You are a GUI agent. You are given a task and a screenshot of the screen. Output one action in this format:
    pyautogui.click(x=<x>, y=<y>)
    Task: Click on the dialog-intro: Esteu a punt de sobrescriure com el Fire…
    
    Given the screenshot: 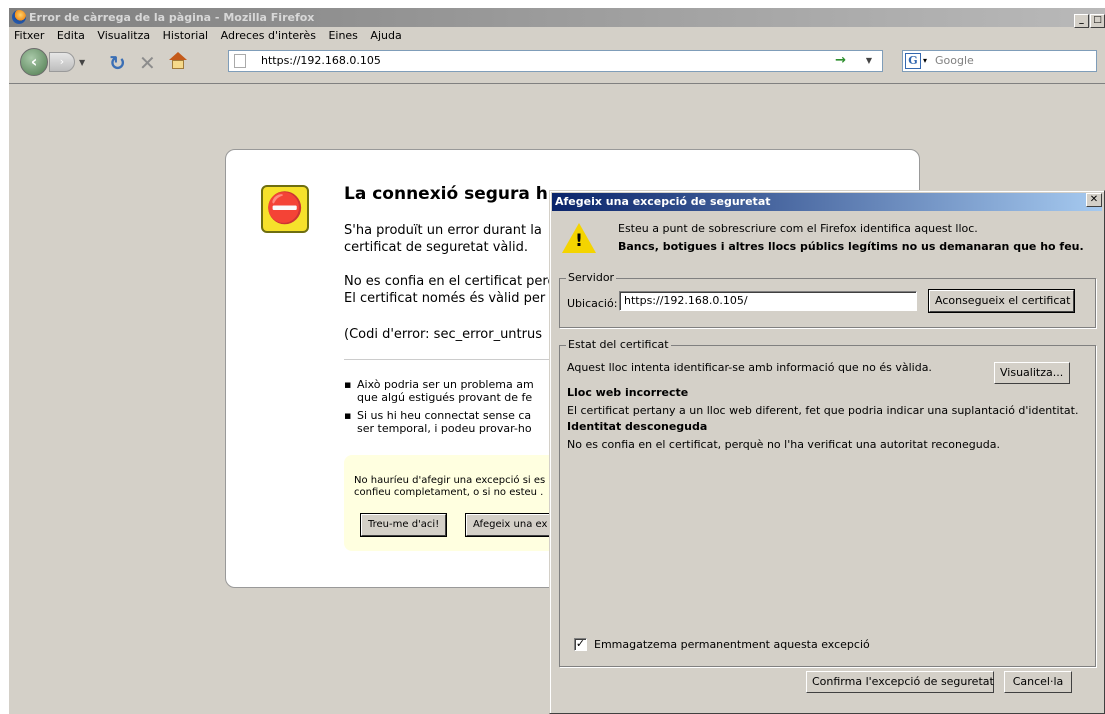 What is the action you would take?
    pyautogui.click(x=798, y=228)
    